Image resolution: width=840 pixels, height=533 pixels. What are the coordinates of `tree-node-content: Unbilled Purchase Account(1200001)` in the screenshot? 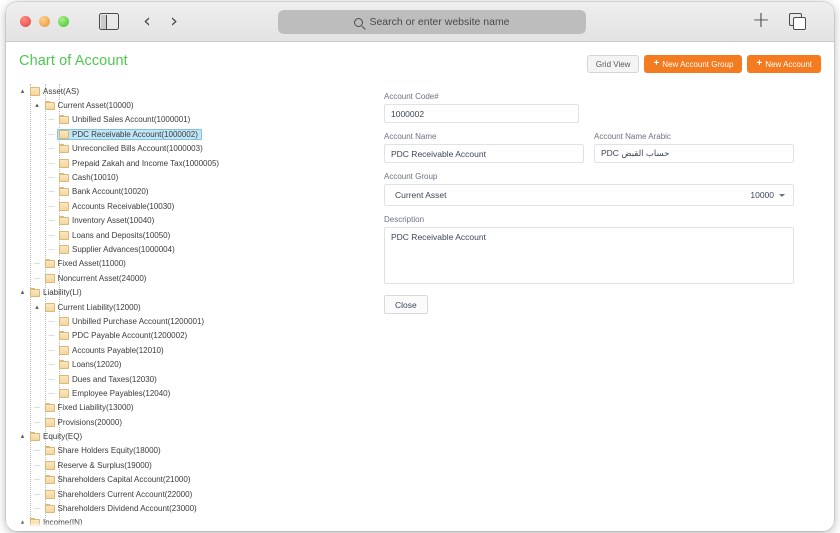 It's located at (132, 321).